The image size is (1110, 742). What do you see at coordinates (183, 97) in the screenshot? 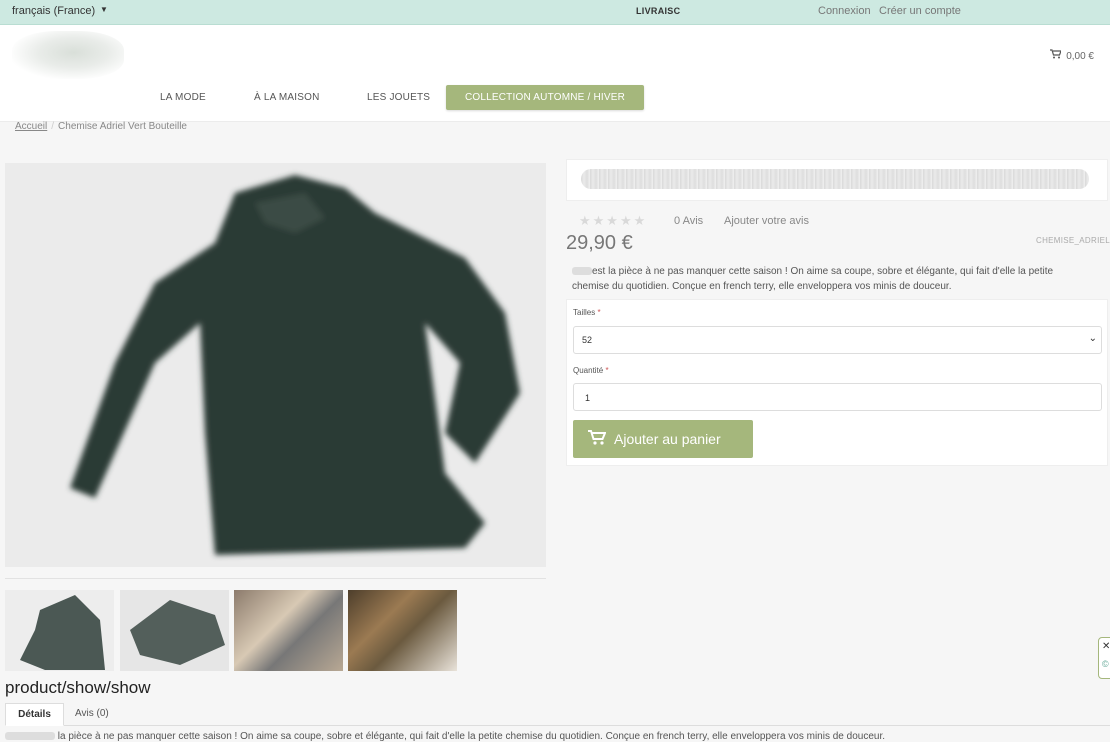
I see `nav-la-mode: LA MODE` at bounding box center [183, 97].